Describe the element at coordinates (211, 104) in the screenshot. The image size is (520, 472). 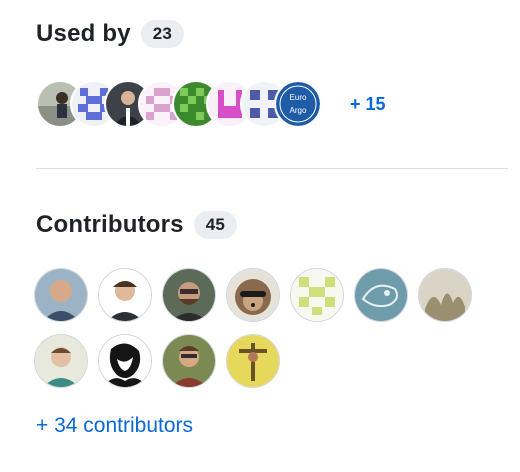
I see `used-by-avatars: Euro Argo + 15` at that location.